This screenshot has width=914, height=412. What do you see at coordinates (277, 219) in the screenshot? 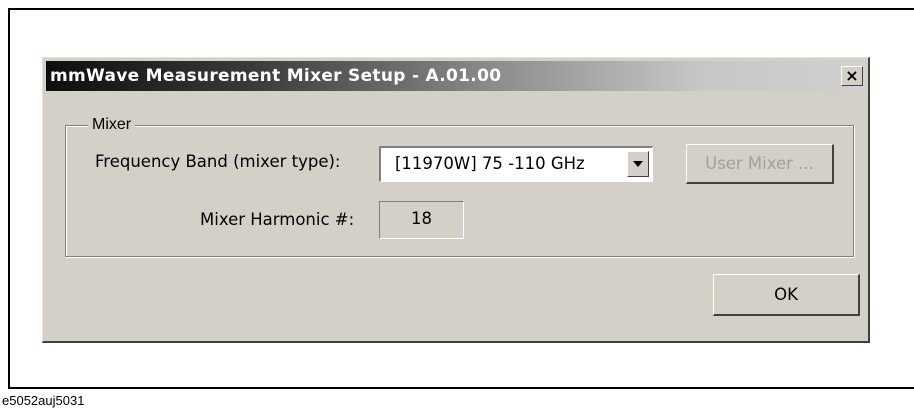
I see `mixer-harmonic-label: Mixer Harmonic #:` at bounding box center [277, 219].